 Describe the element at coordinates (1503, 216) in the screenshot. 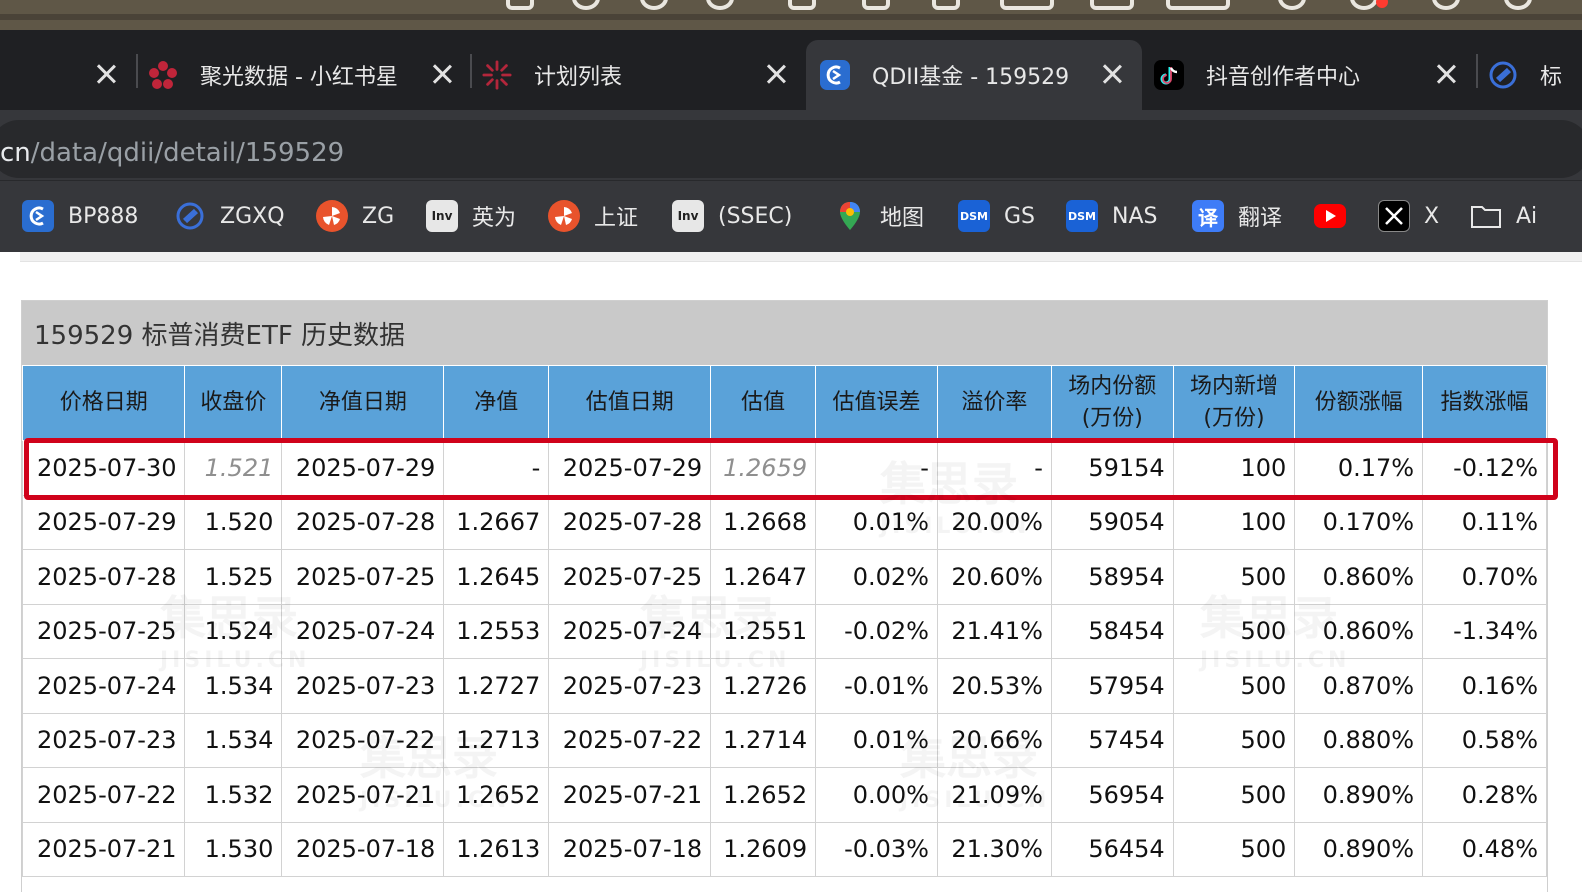

I see `bookmark-ai-folder: Ai` at that location.